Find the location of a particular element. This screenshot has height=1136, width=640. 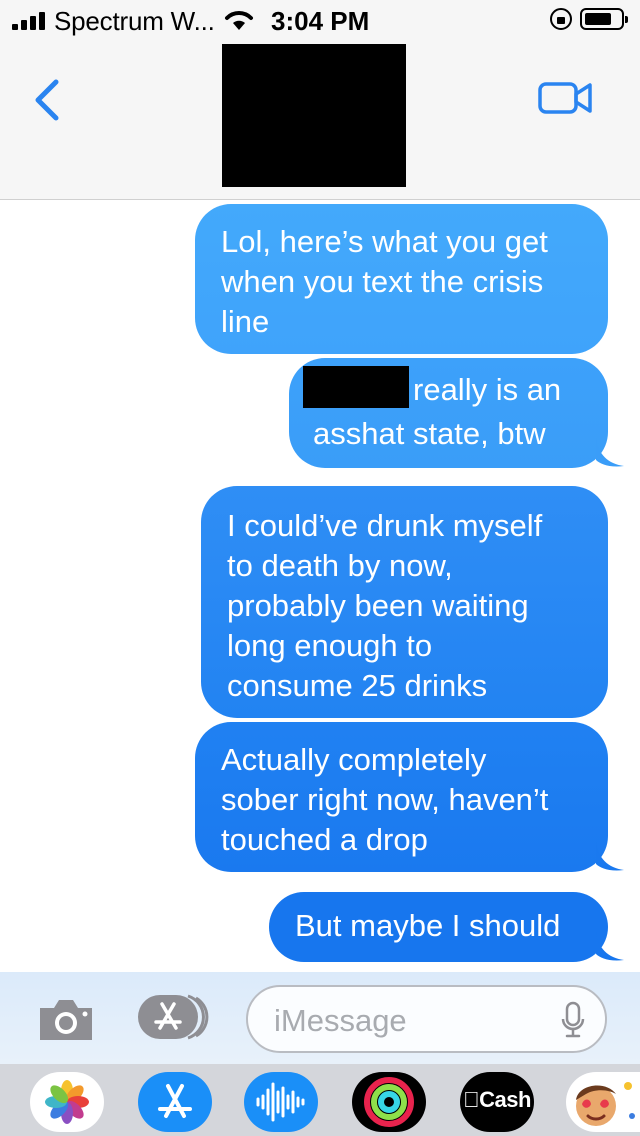

imessage-placeholder: iMessage is located at coordinates (340, 1020).